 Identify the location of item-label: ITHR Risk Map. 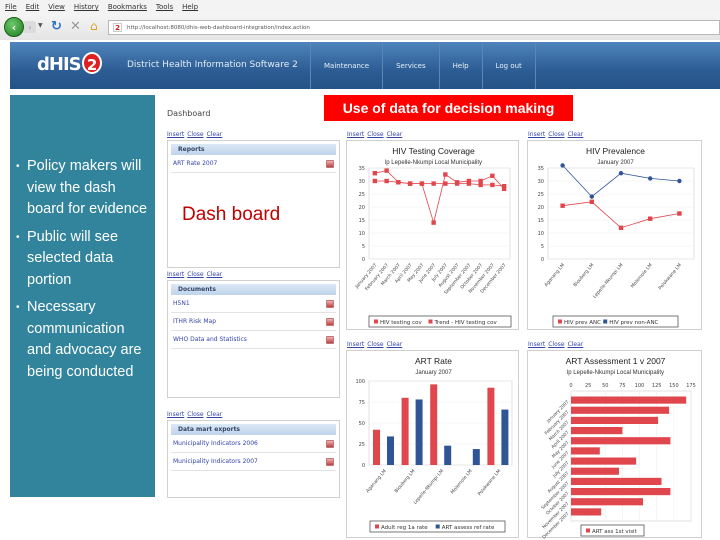
(194, 321).